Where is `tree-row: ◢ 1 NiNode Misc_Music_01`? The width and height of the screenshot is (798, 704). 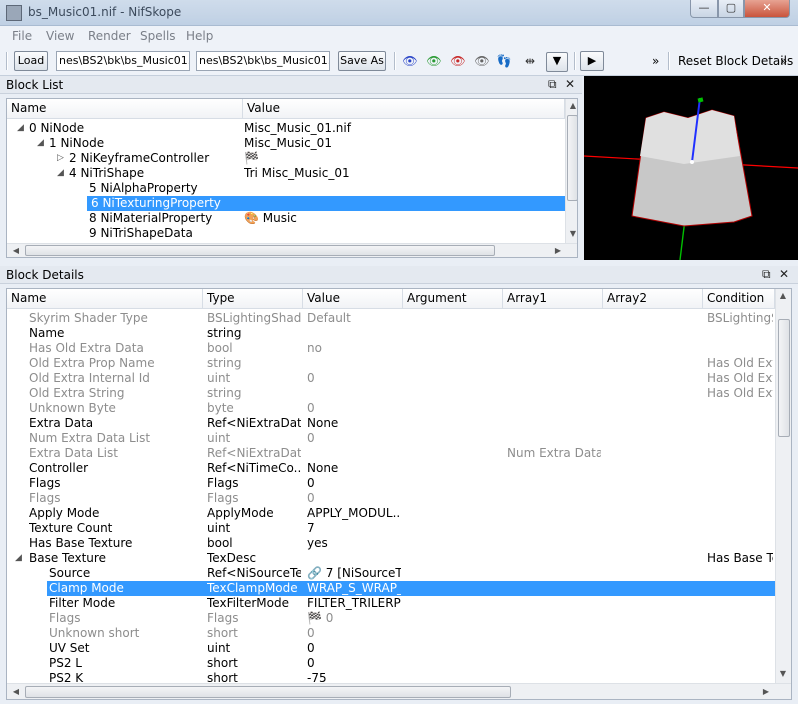
tree-row: ◢ 1 NiNode Misc_Music_01 is located at coordinates (286, 143).